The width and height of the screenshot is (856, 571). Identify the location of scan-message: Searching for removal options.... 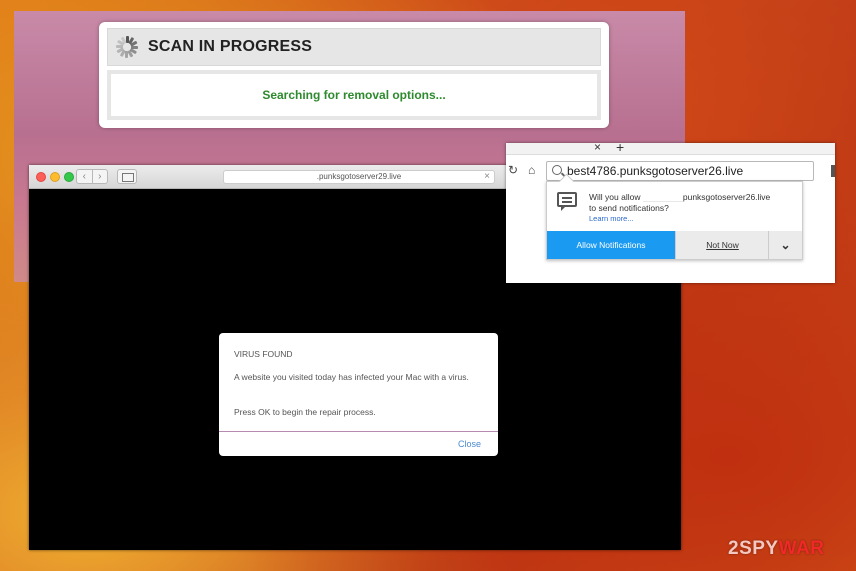
(354, 95).